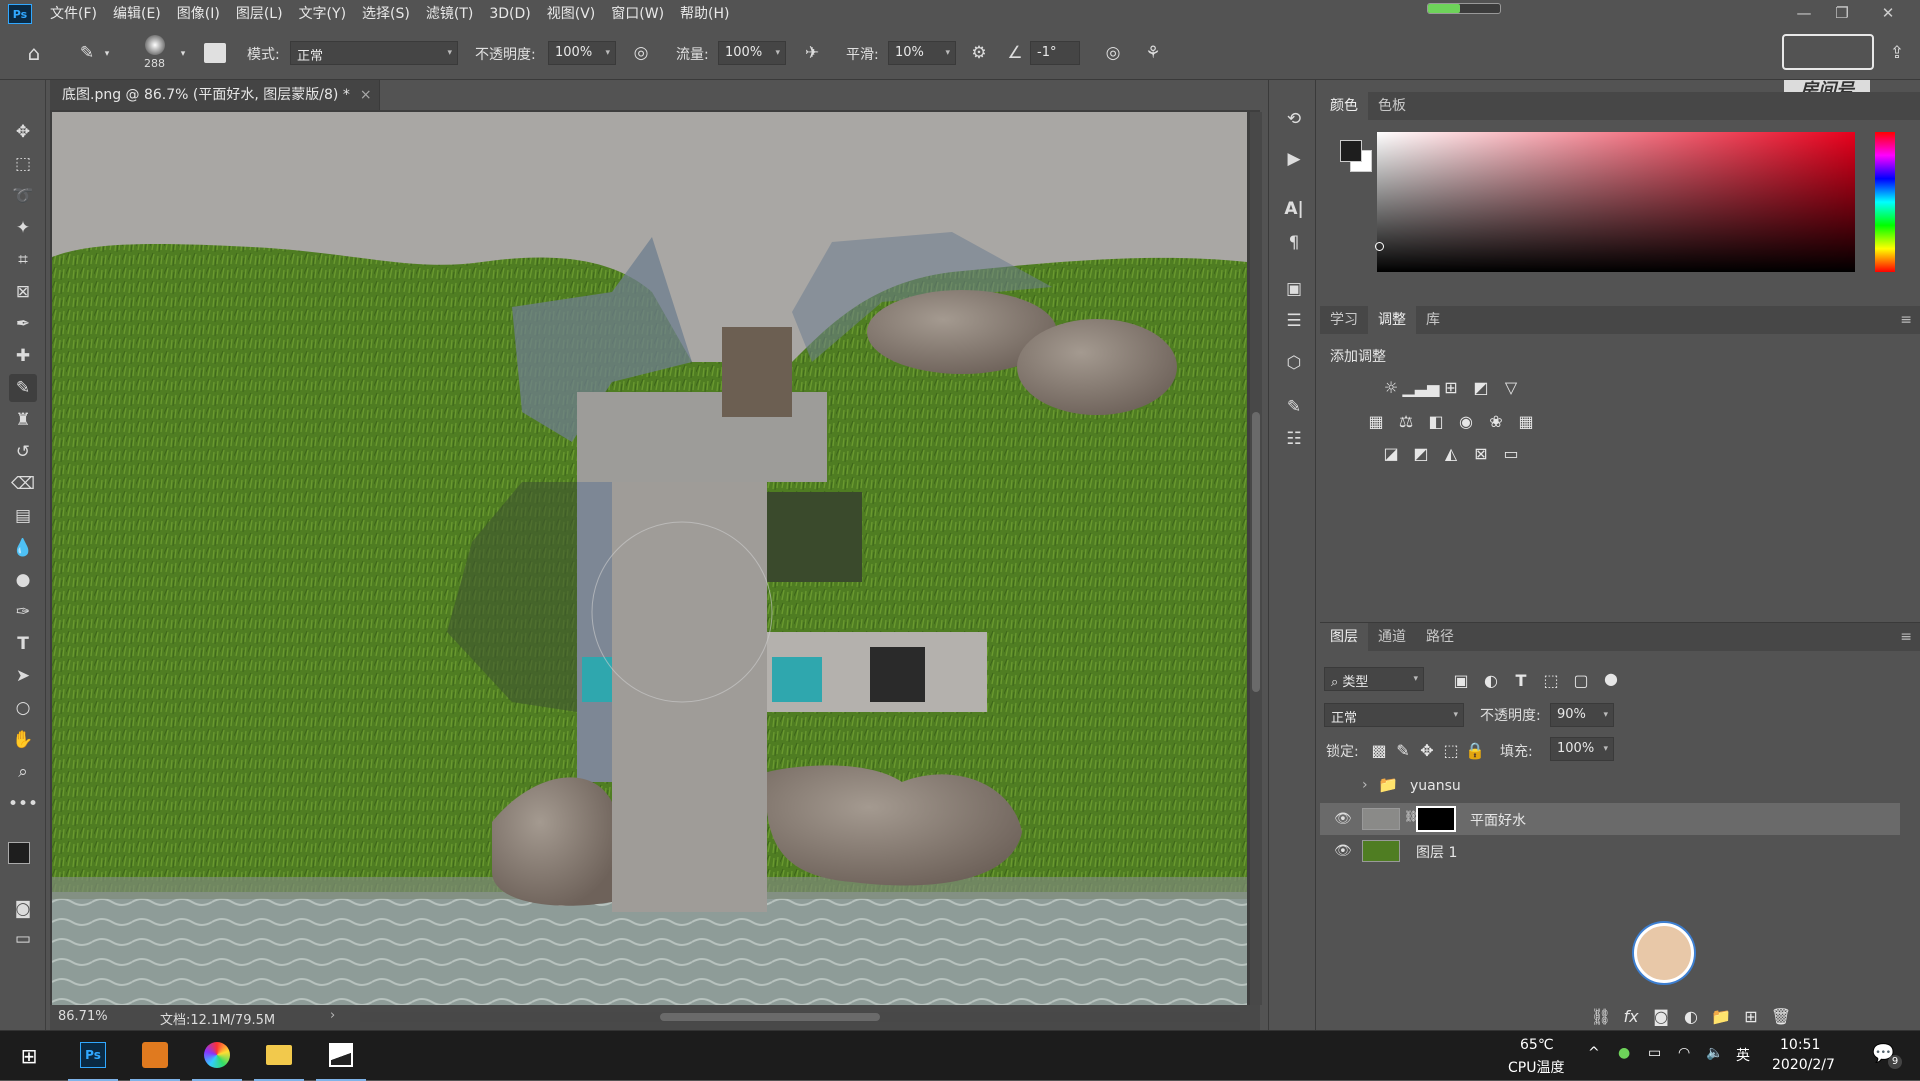 This screenshot has height=1081, width=1920. I want to click on photoshop-taskbar-icon: Ps, so click(93, 1056).